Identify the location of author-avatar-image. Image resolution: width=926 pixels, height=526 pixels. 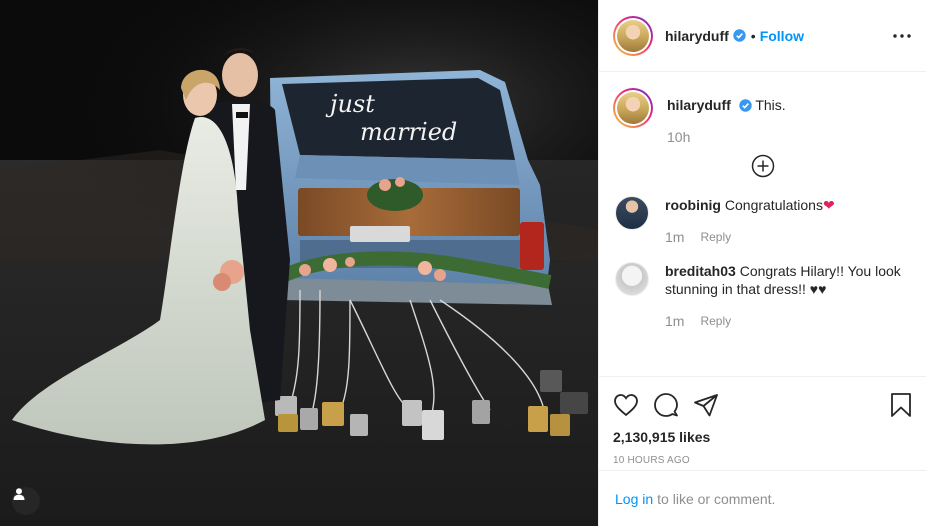
(633, 35).